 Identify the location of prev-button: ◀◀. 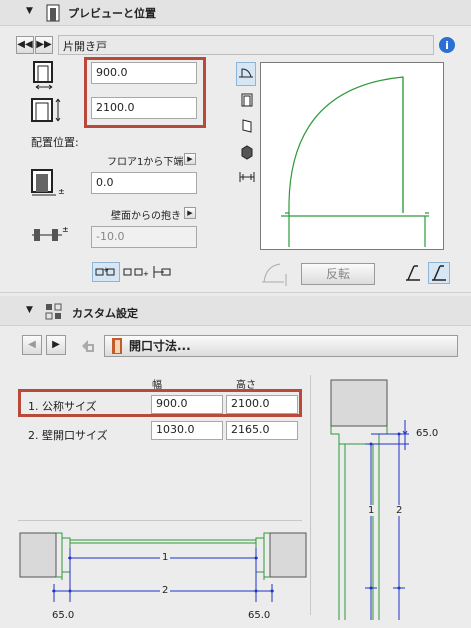
(25, 45).